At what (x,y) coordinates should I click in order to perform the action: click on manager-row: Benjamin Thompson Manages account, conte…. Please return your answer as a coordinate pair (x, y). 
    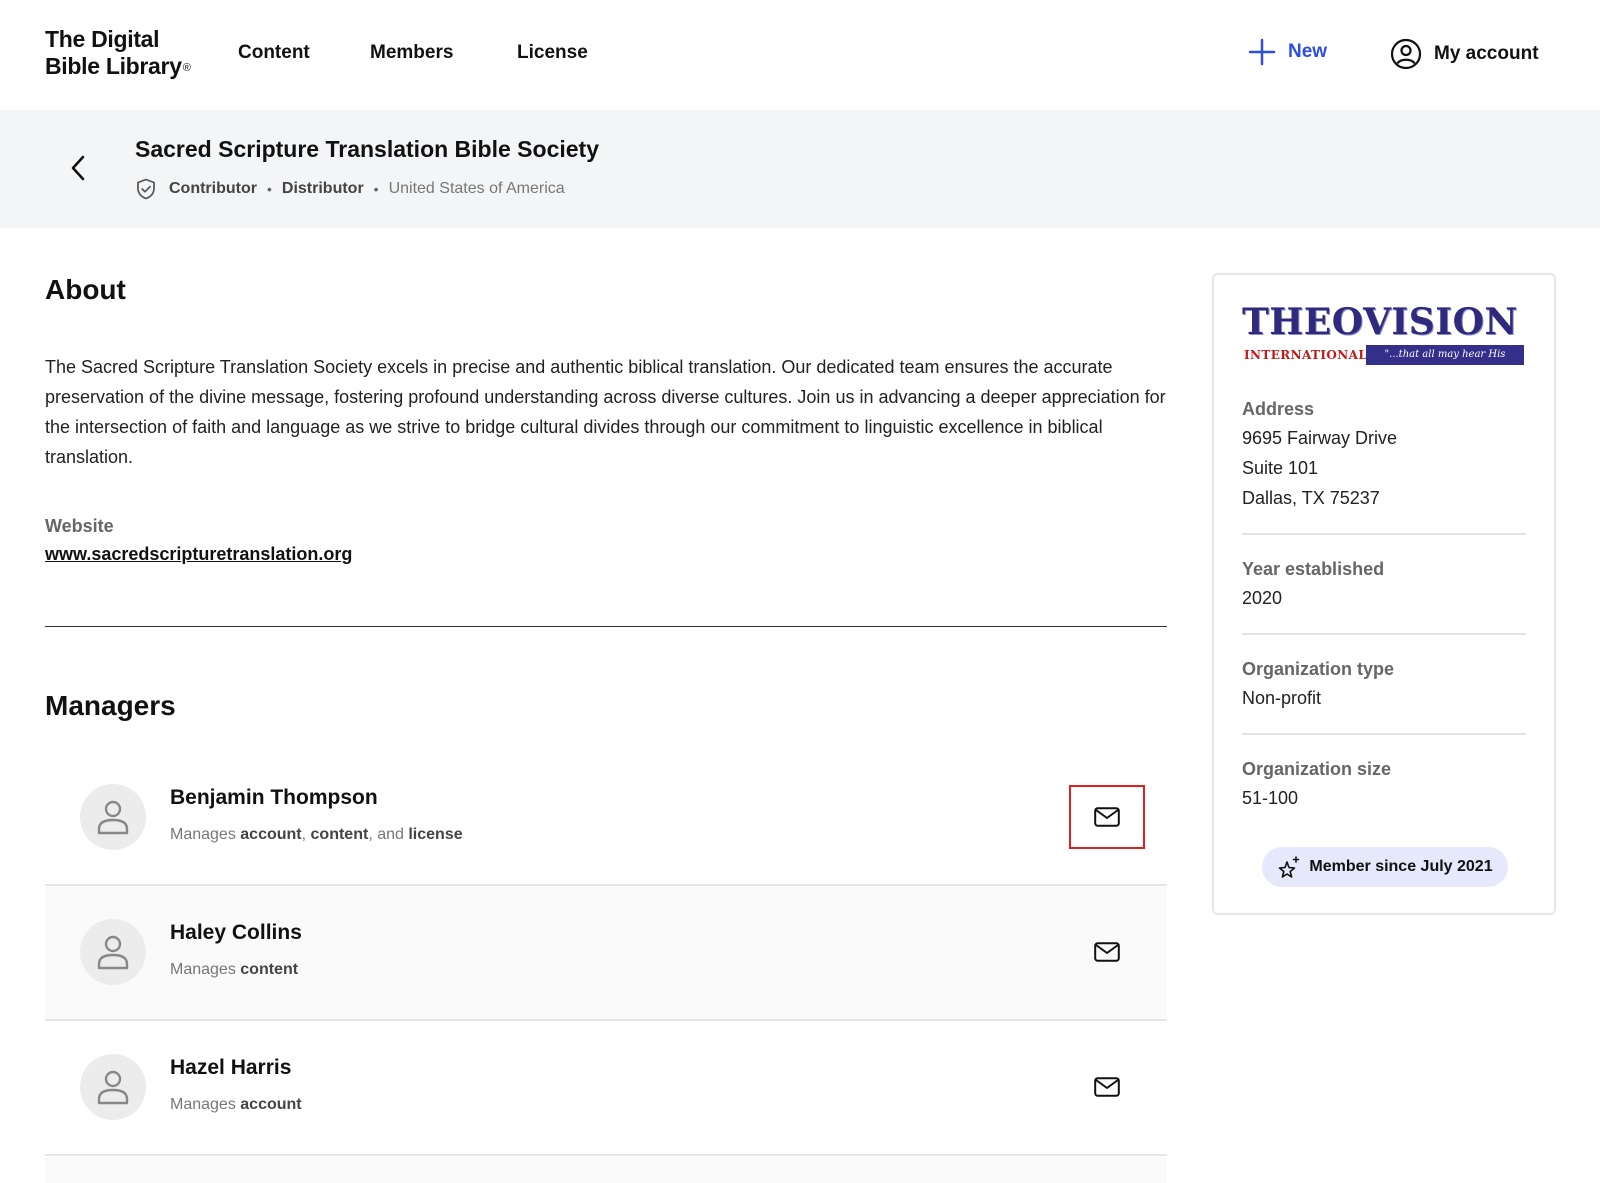
    Looking at the image, I should click on (606, 819).